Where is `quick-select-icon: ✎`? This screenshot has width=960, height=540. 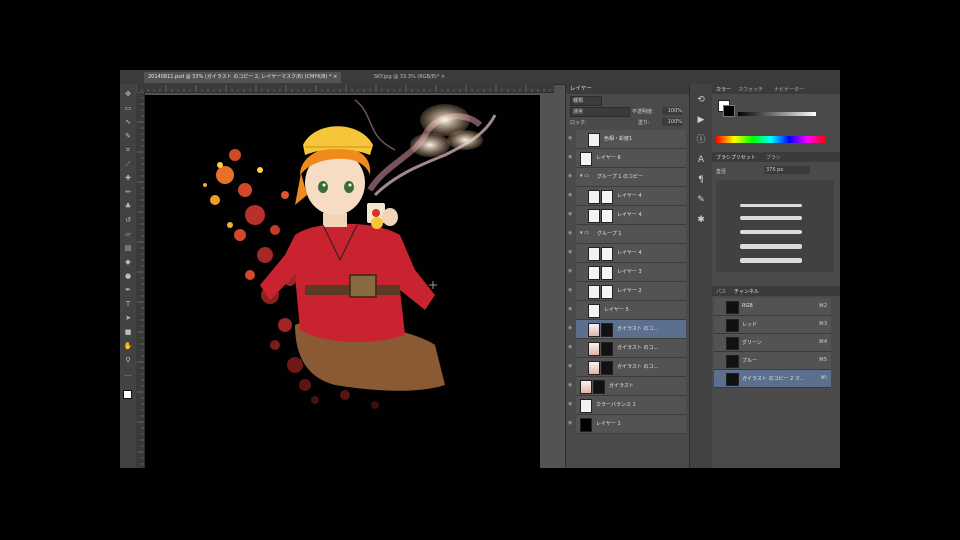
quick-select-icon: ✎ is located at coordinates (128, 136).